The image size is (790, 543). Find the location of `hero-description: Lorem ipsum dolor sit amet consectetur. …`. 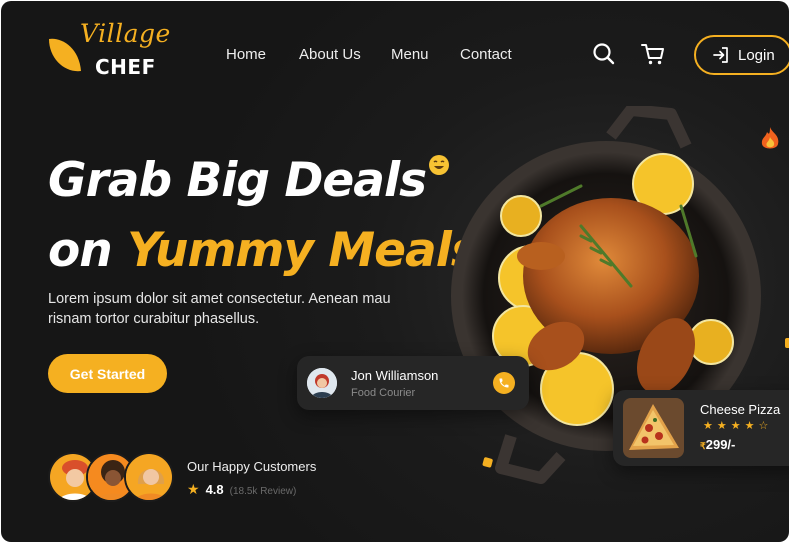

hero-description: Lorem ipsum dolor sit amet consectetur. … is located at coordinates (219, 309).